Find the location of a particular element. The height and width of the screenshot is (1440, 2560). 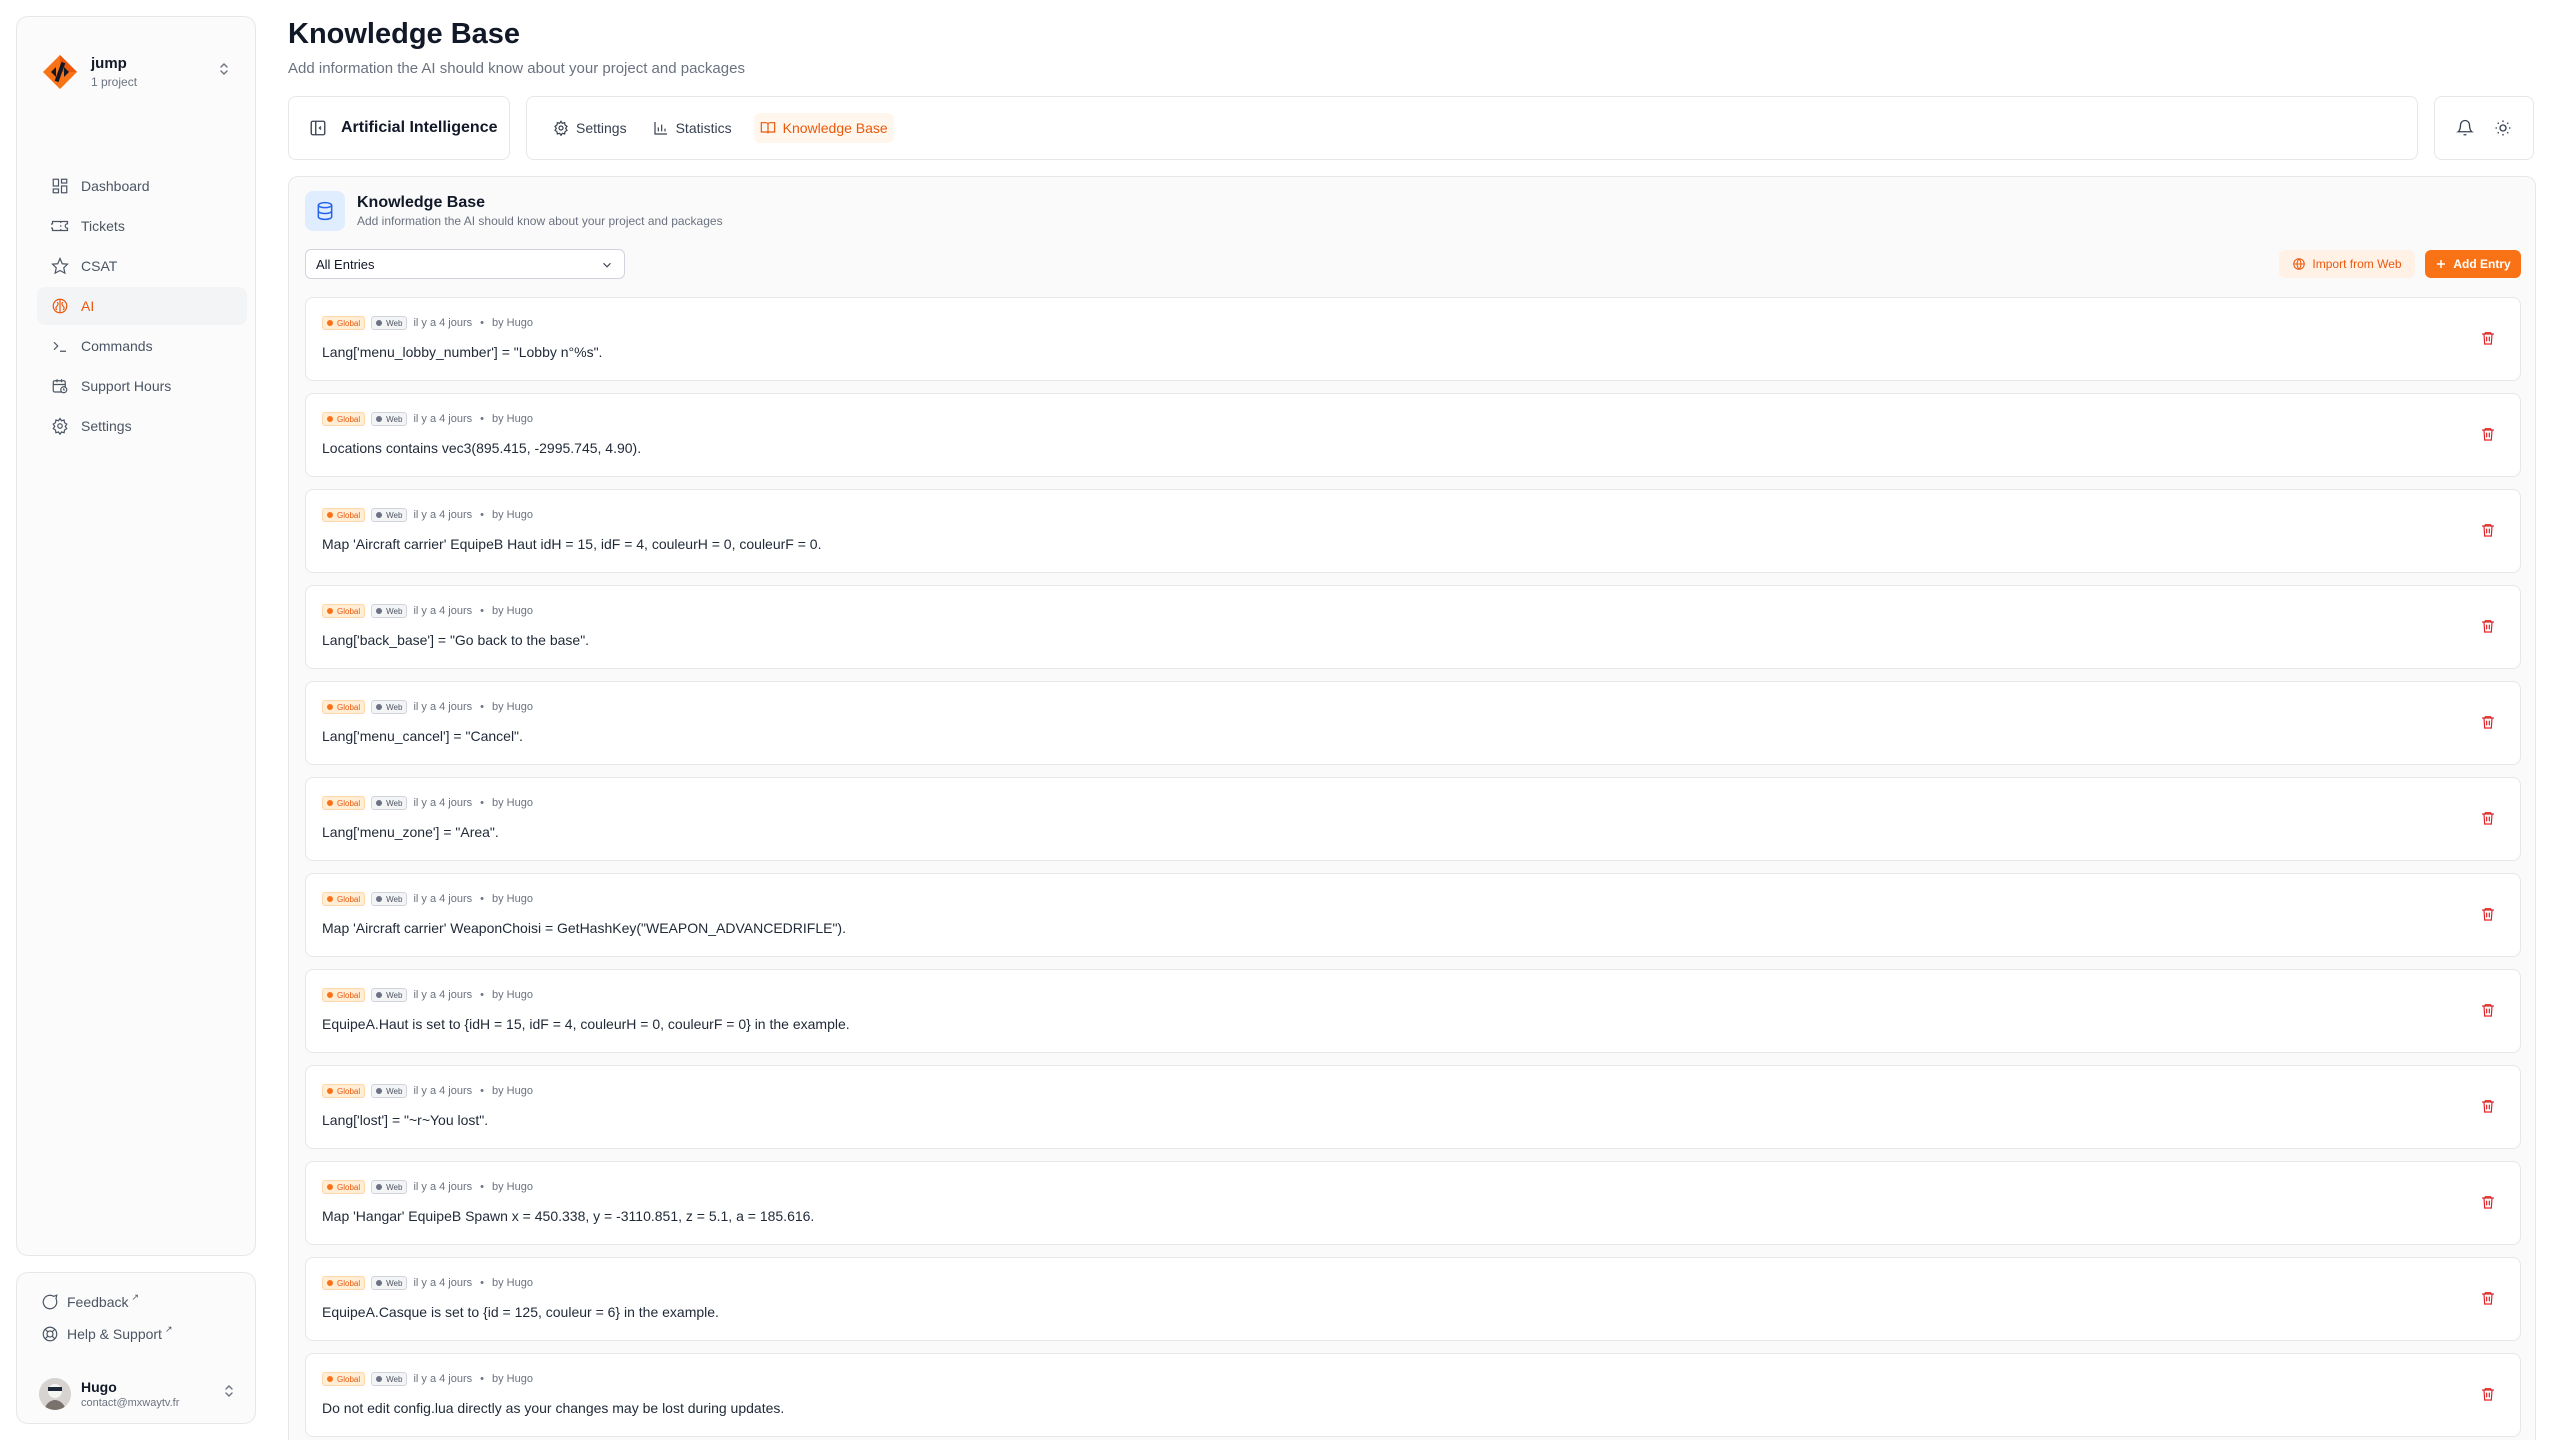

user-menu: Hugo contact@mxwaytv.fr is located at coordinates (139, 1394).